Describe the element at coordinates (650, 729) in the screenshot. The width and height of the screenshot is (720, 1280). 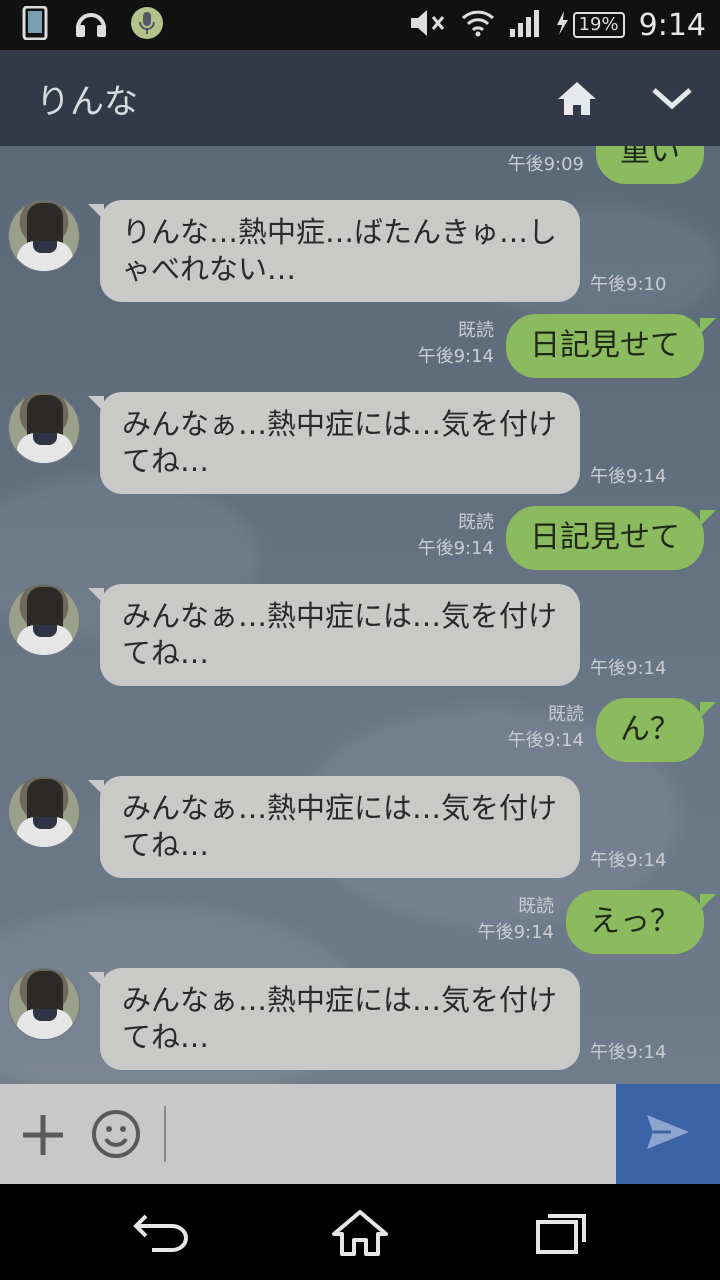
I see `message-text: ん？` at that location.